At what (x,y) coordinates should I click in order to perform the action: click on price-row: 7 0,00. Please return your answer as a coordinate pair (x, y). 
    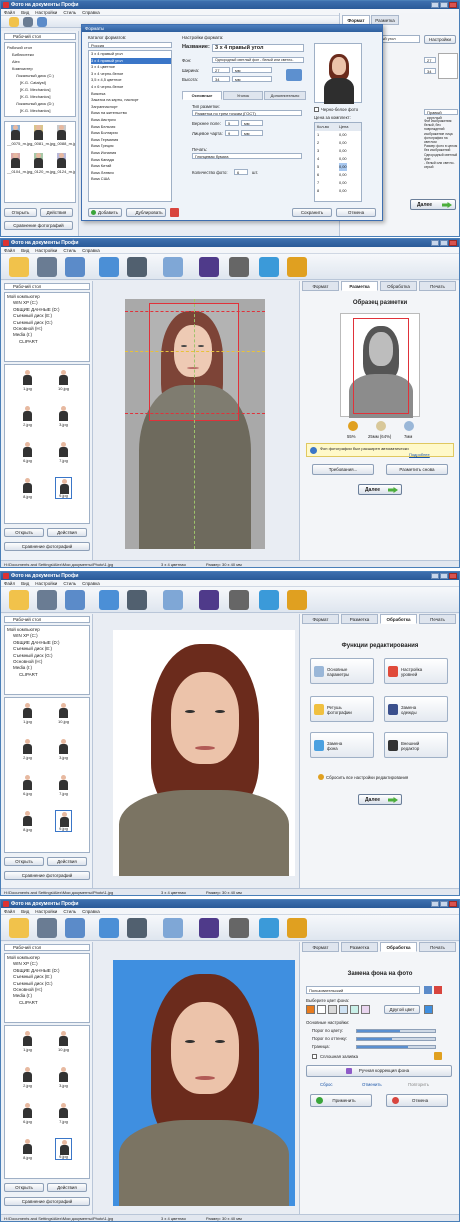
    Looking at the image, I should click on (338, 183).